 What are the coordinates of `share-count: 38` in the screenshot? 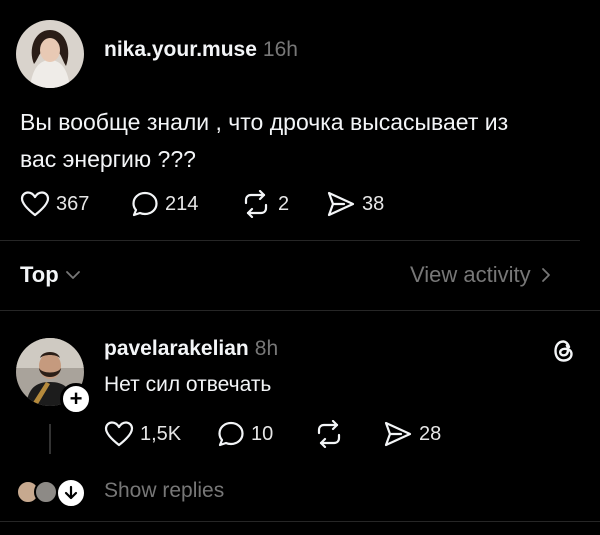 It's located at (373, 203).